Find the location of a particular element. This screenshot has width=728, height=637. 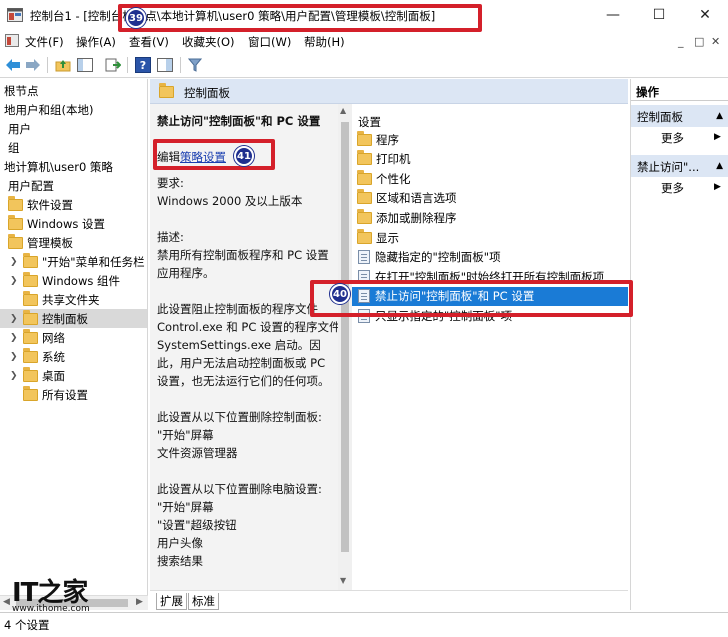

tab-standard: 标准 is located at coordinates (203, 601).